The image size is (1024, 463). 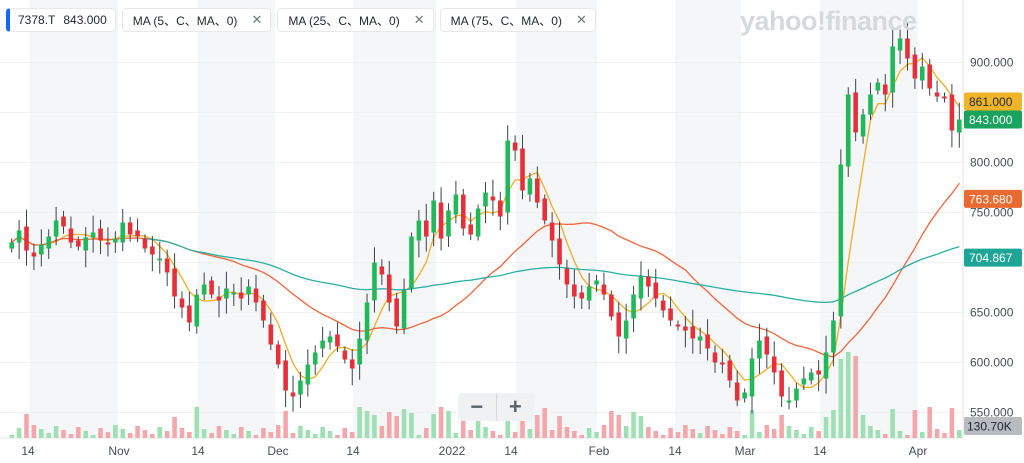 What do you see at coordinates (256, 20) in the screenshot?
I see `ma5-remove-icon: ✕` at bounding box center [256, 20].